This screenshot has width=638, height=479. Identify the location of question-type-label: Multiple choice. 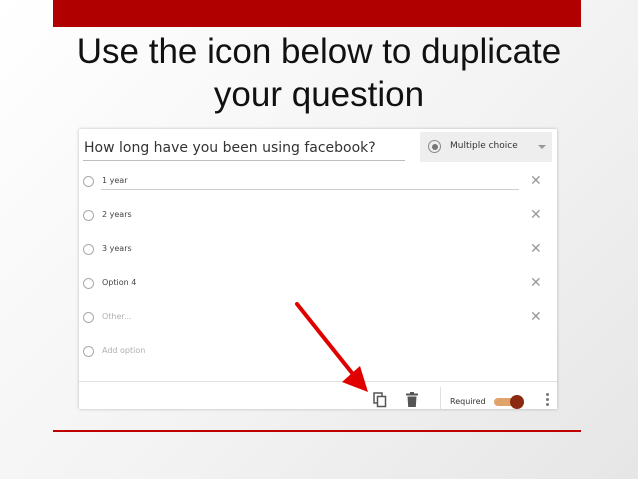
(484, 146).